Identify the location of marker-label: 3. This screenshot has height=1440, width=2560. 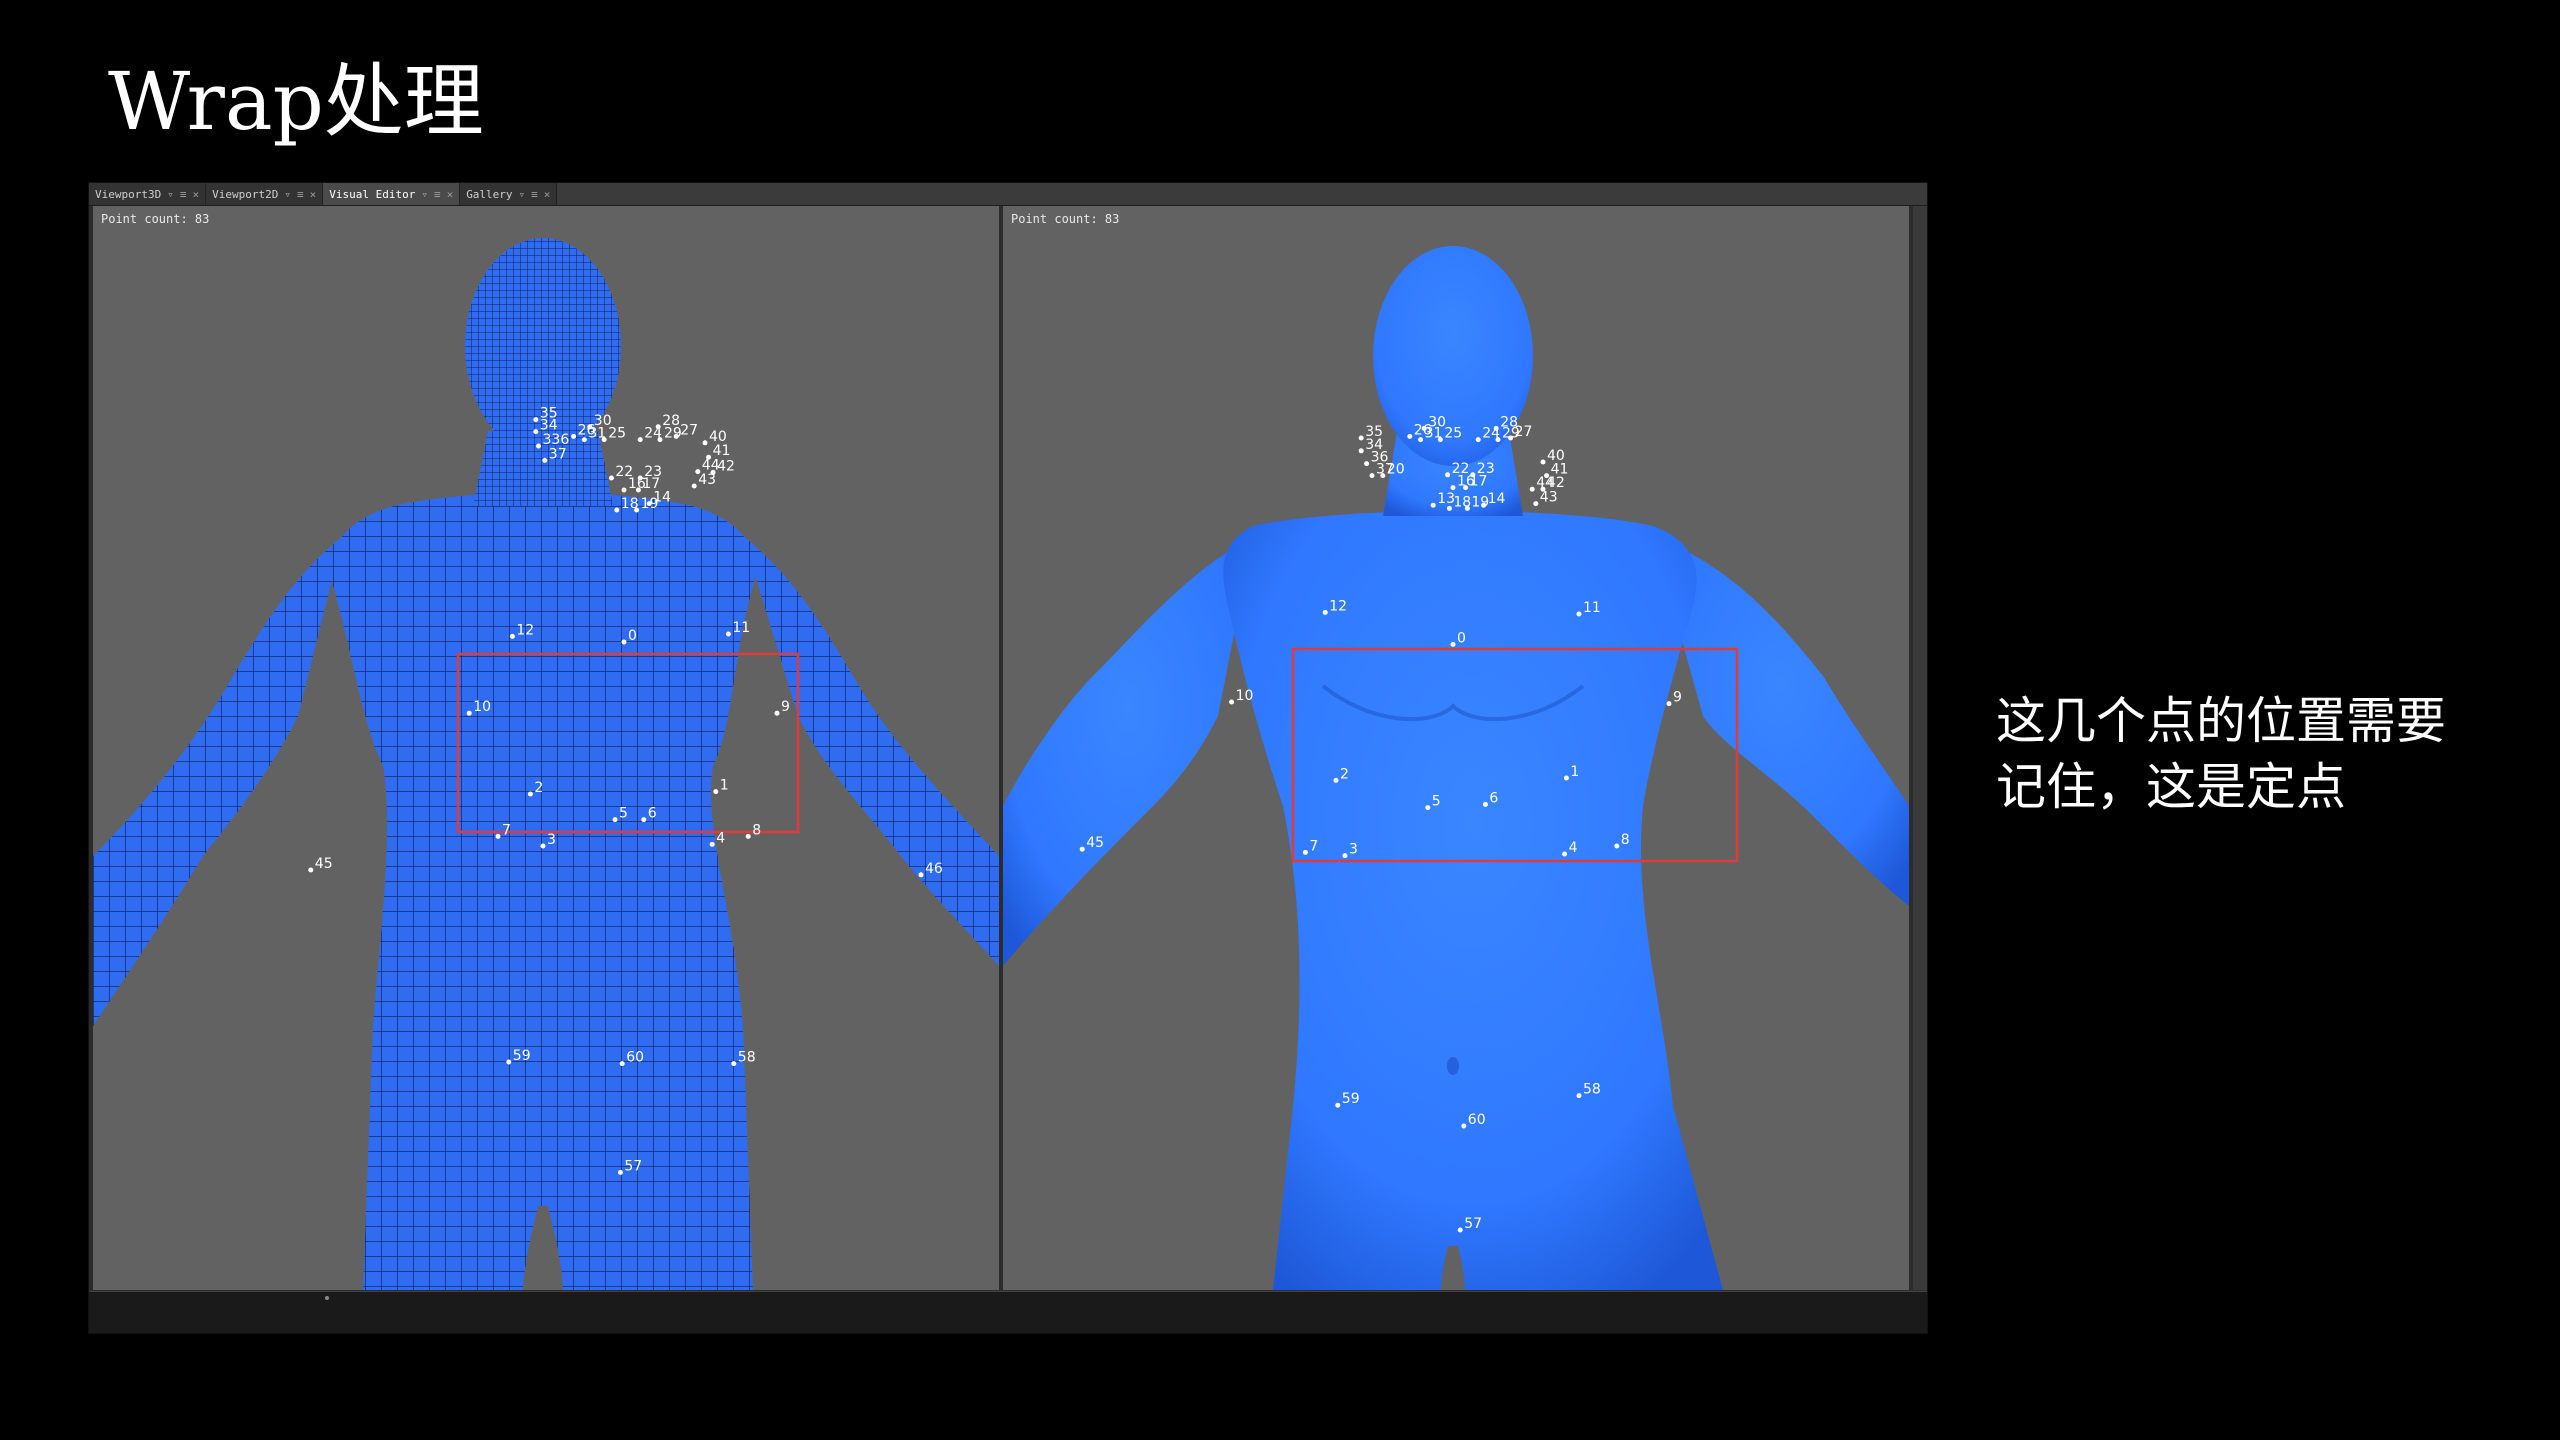
(551, 840).